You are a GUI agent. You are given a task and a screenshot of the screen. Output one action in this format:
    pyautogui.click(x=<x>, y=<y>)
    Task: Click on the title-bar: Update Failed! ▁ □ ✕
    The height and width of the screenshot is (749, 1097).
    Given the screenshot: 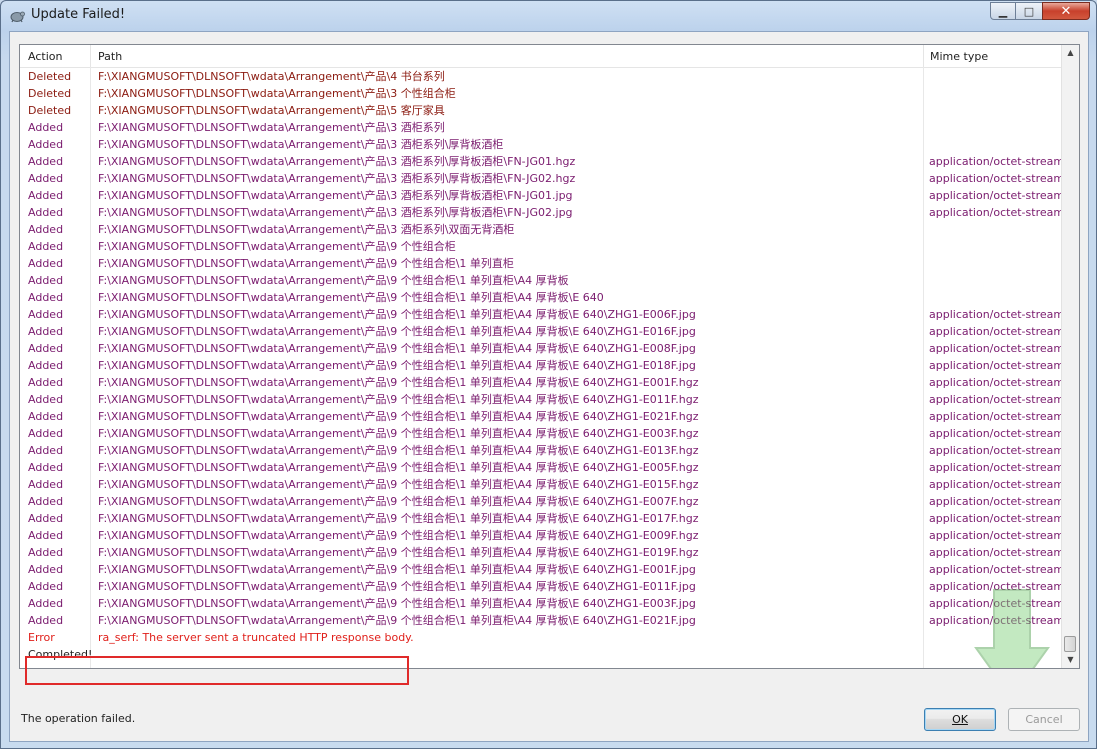 What is the action you would take?
    pyautogui.click(x=548, y=16)
    